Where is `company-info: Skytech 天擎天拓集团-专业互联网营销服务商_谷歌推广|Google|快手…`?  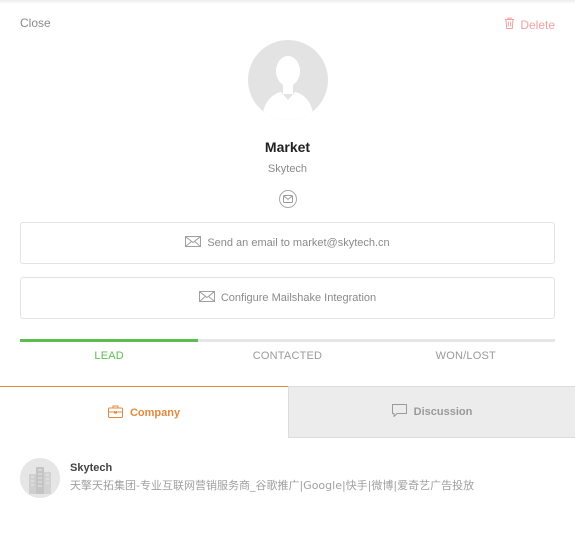
company-info: Skytech 天擎天拓集团-专业互联网营销服务商_谷歌推广|Google|快手… is located at coordinates (272, 475).